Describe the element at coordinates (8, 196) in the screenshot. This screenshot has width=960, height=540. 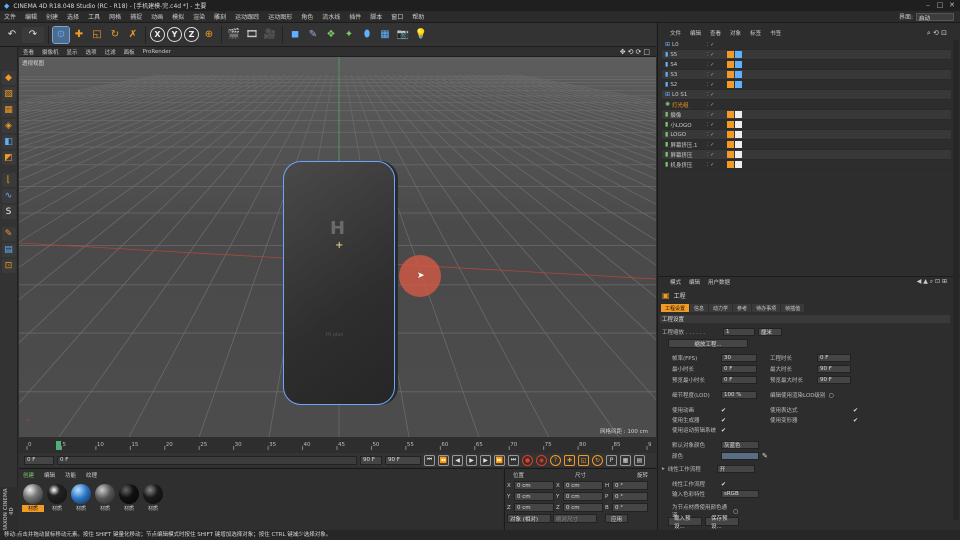
I see `tweak-icon: ∿` at that location.